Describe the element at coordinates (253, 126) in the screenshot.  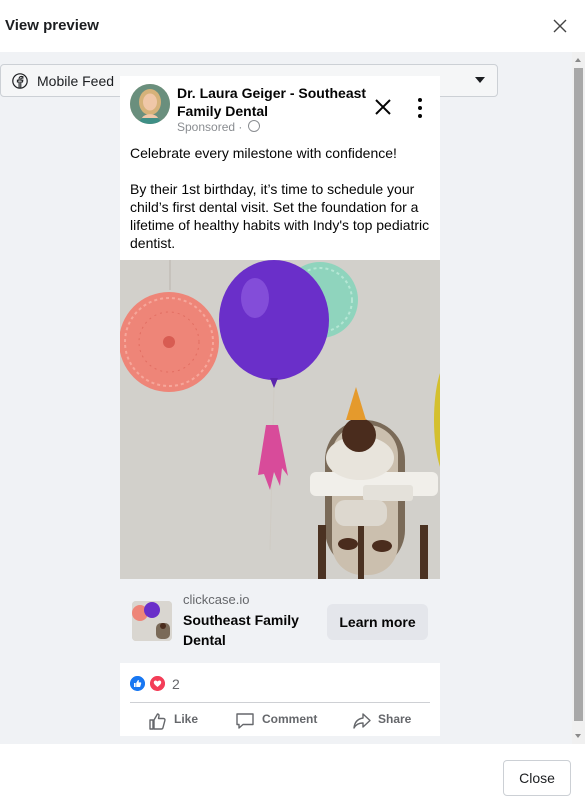
I see `globe-icon` at that location.